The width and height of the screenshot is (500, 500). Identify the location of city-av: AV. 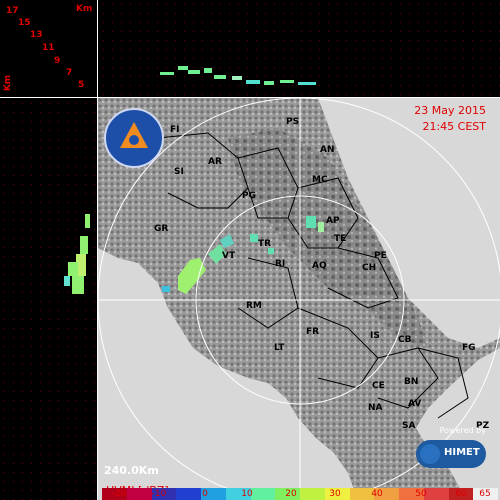
(415, 404).